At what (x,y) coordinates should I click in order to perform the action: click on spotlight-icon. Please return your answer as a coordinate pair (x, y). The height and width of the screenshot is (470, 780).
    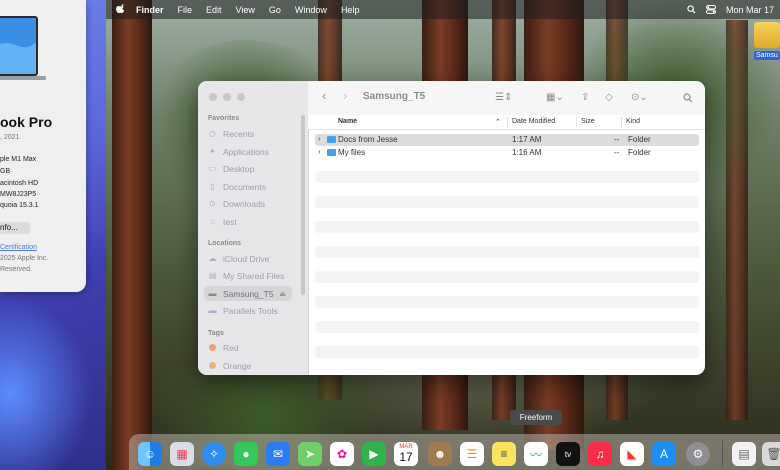
    Looking at the image, I should click on (691, 9).